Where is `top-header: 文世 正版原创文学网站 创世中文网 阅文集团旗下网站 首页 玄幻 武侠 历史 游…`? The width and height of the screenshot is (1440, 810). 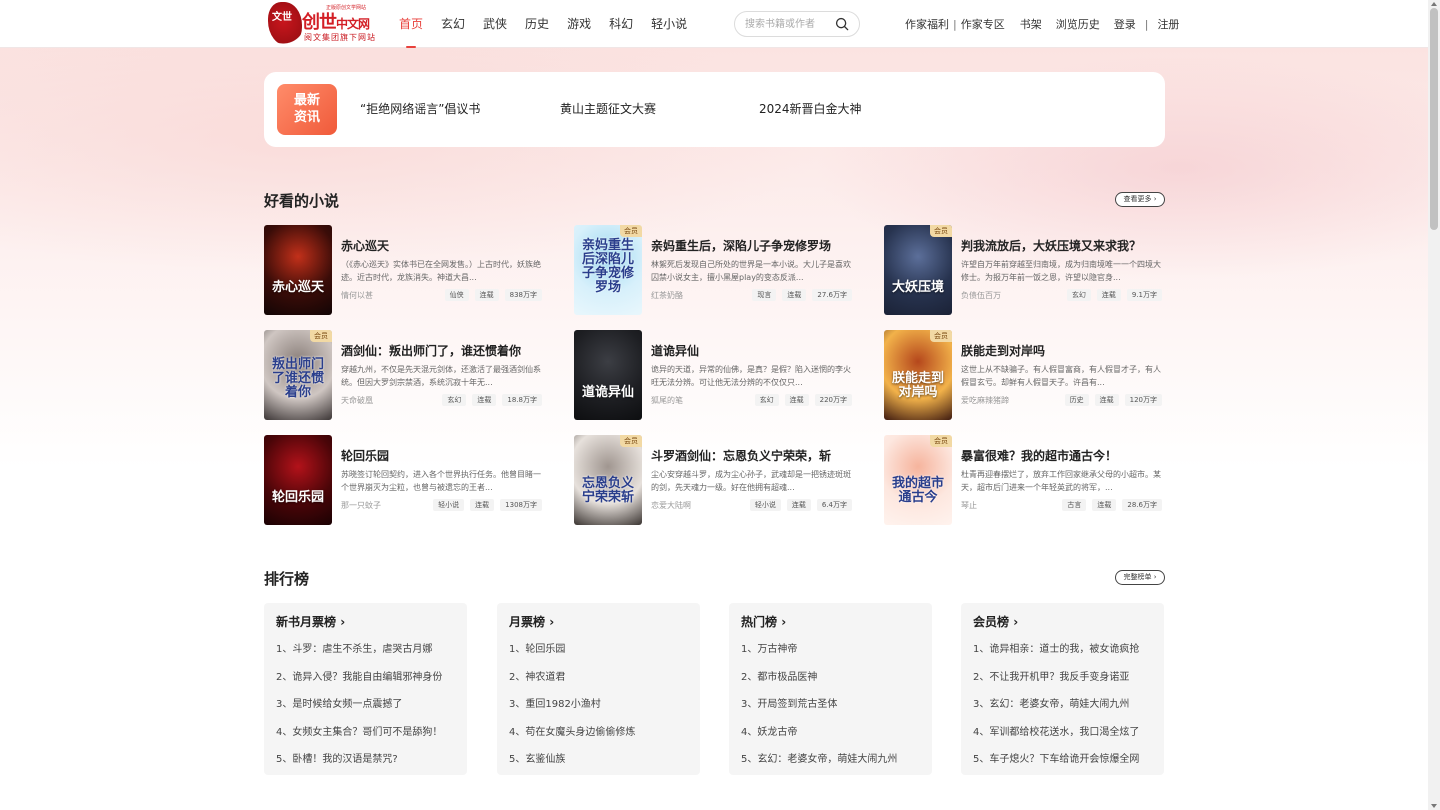
top-header: 文世 正版原创文学网站 创世中文网 阅文集团旗下网站 首页 玄幻 武侠 历史 游… is located at coordinates (714, 24).